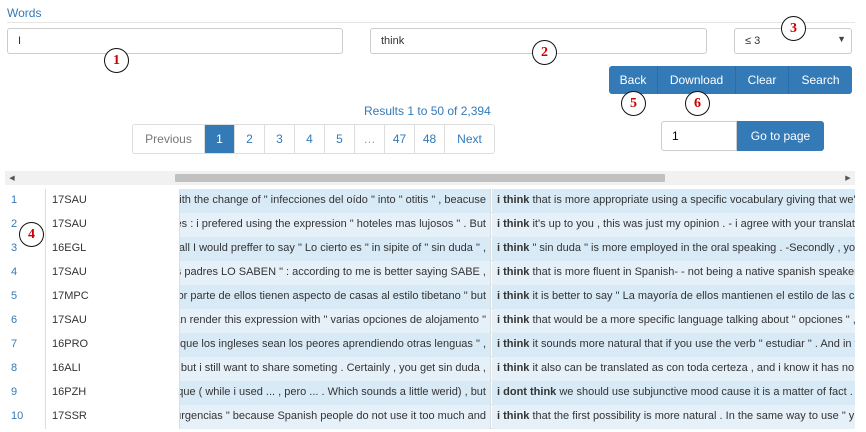 The width and height of the screenshot is (866, 432). What do you see at coordinates (762, 80) in the screenshot?
I see `clear-button: Clear` at bounding box center [762, 80].